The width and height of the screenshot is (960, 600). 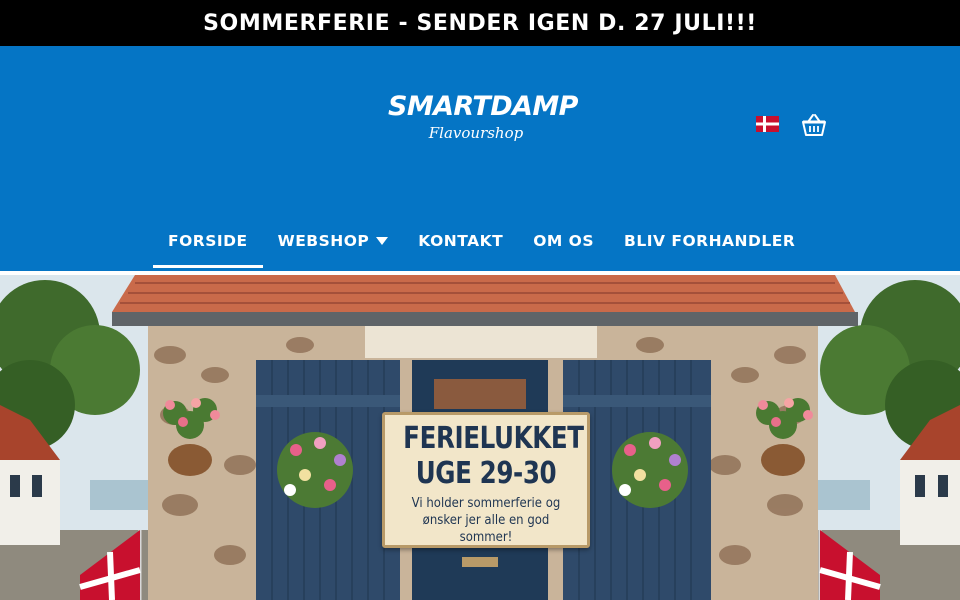 I want to click on site-logo: SMARTDAMP Flavourshop, so click(x=483, y=123).